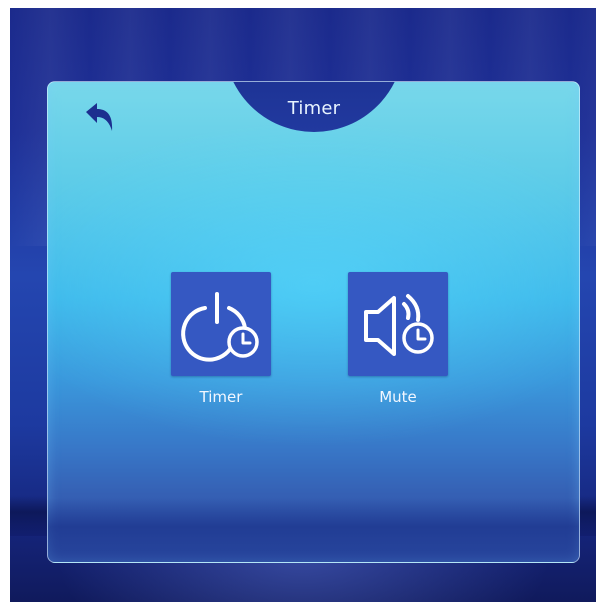  I want to click on timer-label: Timer, so click(221, 397).